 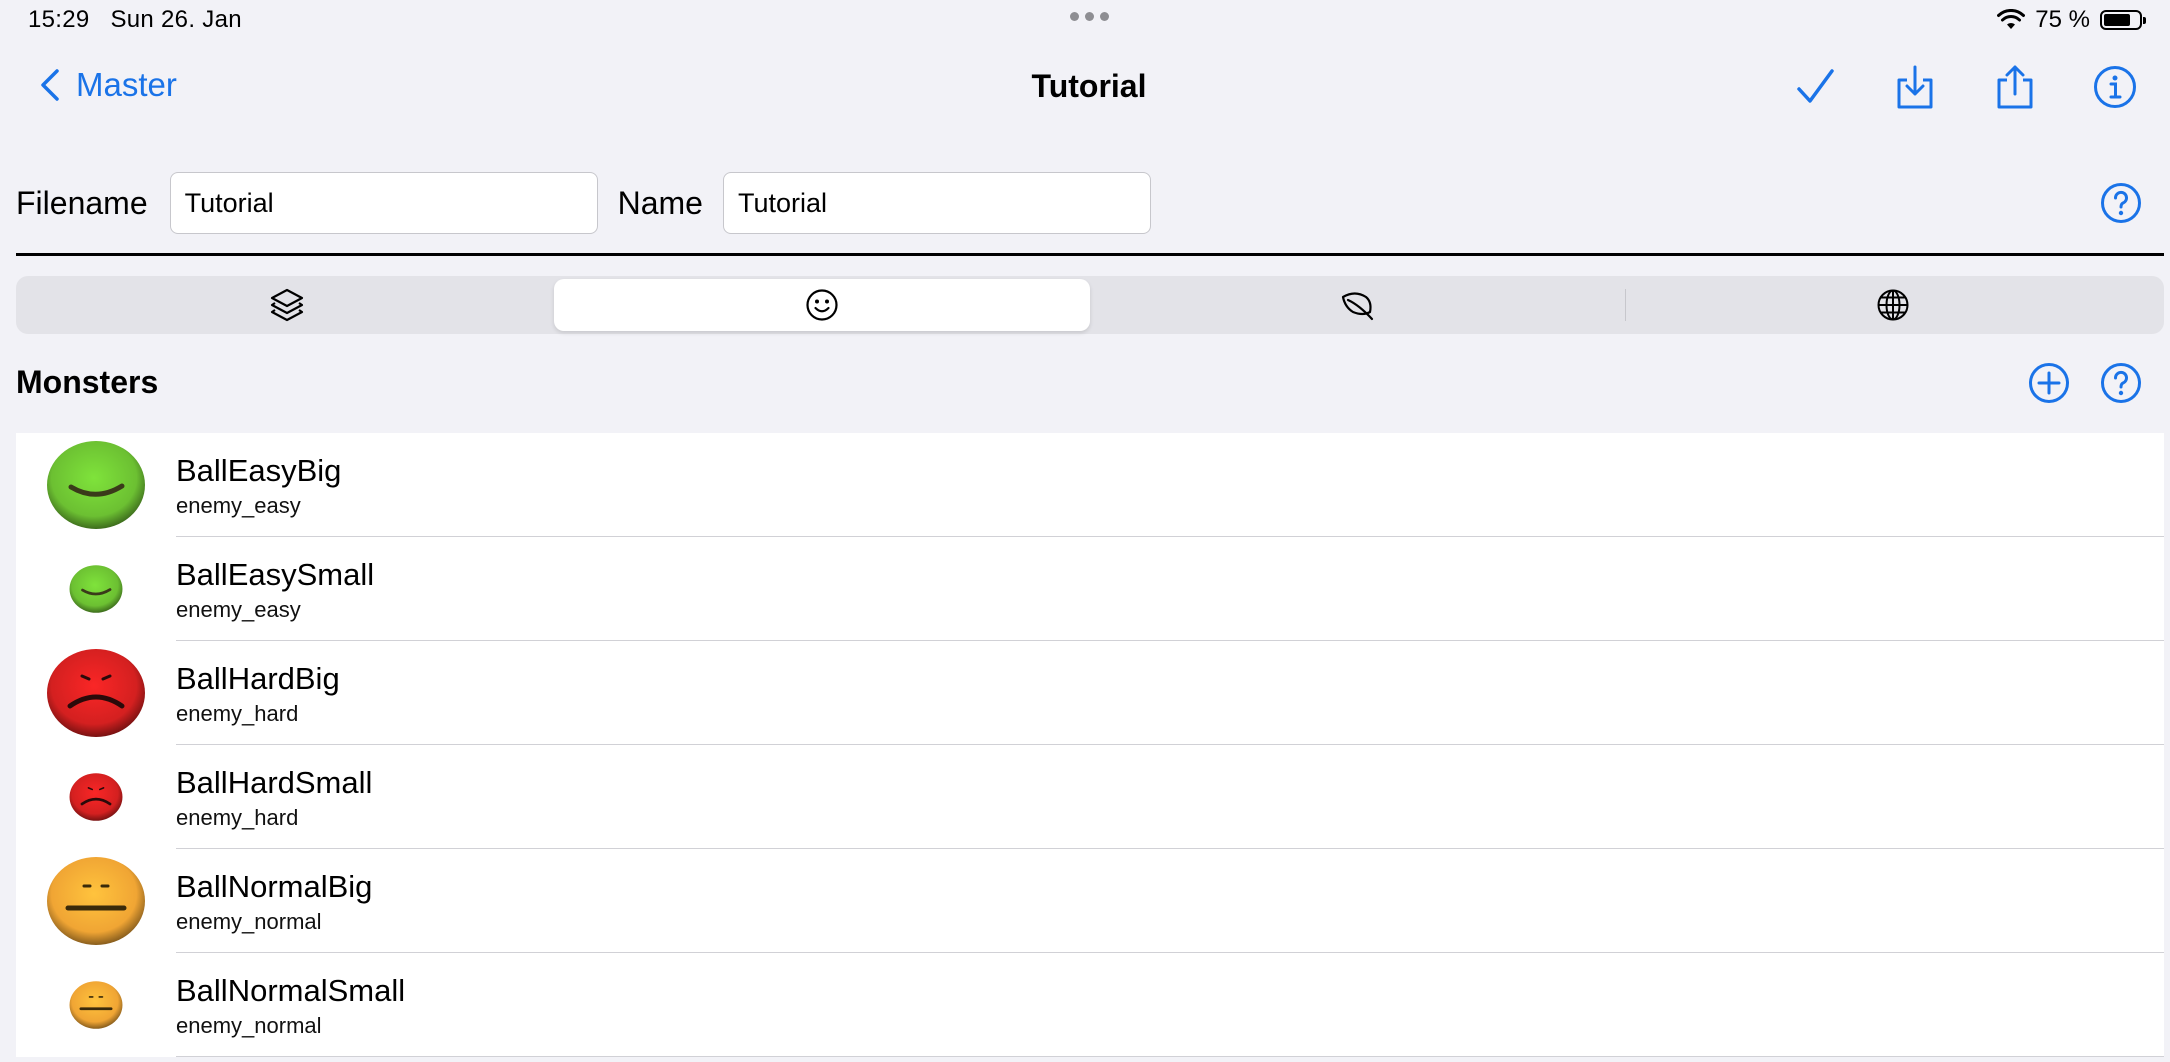 I want to click on tab-nature, so click(x=1357, y=305).